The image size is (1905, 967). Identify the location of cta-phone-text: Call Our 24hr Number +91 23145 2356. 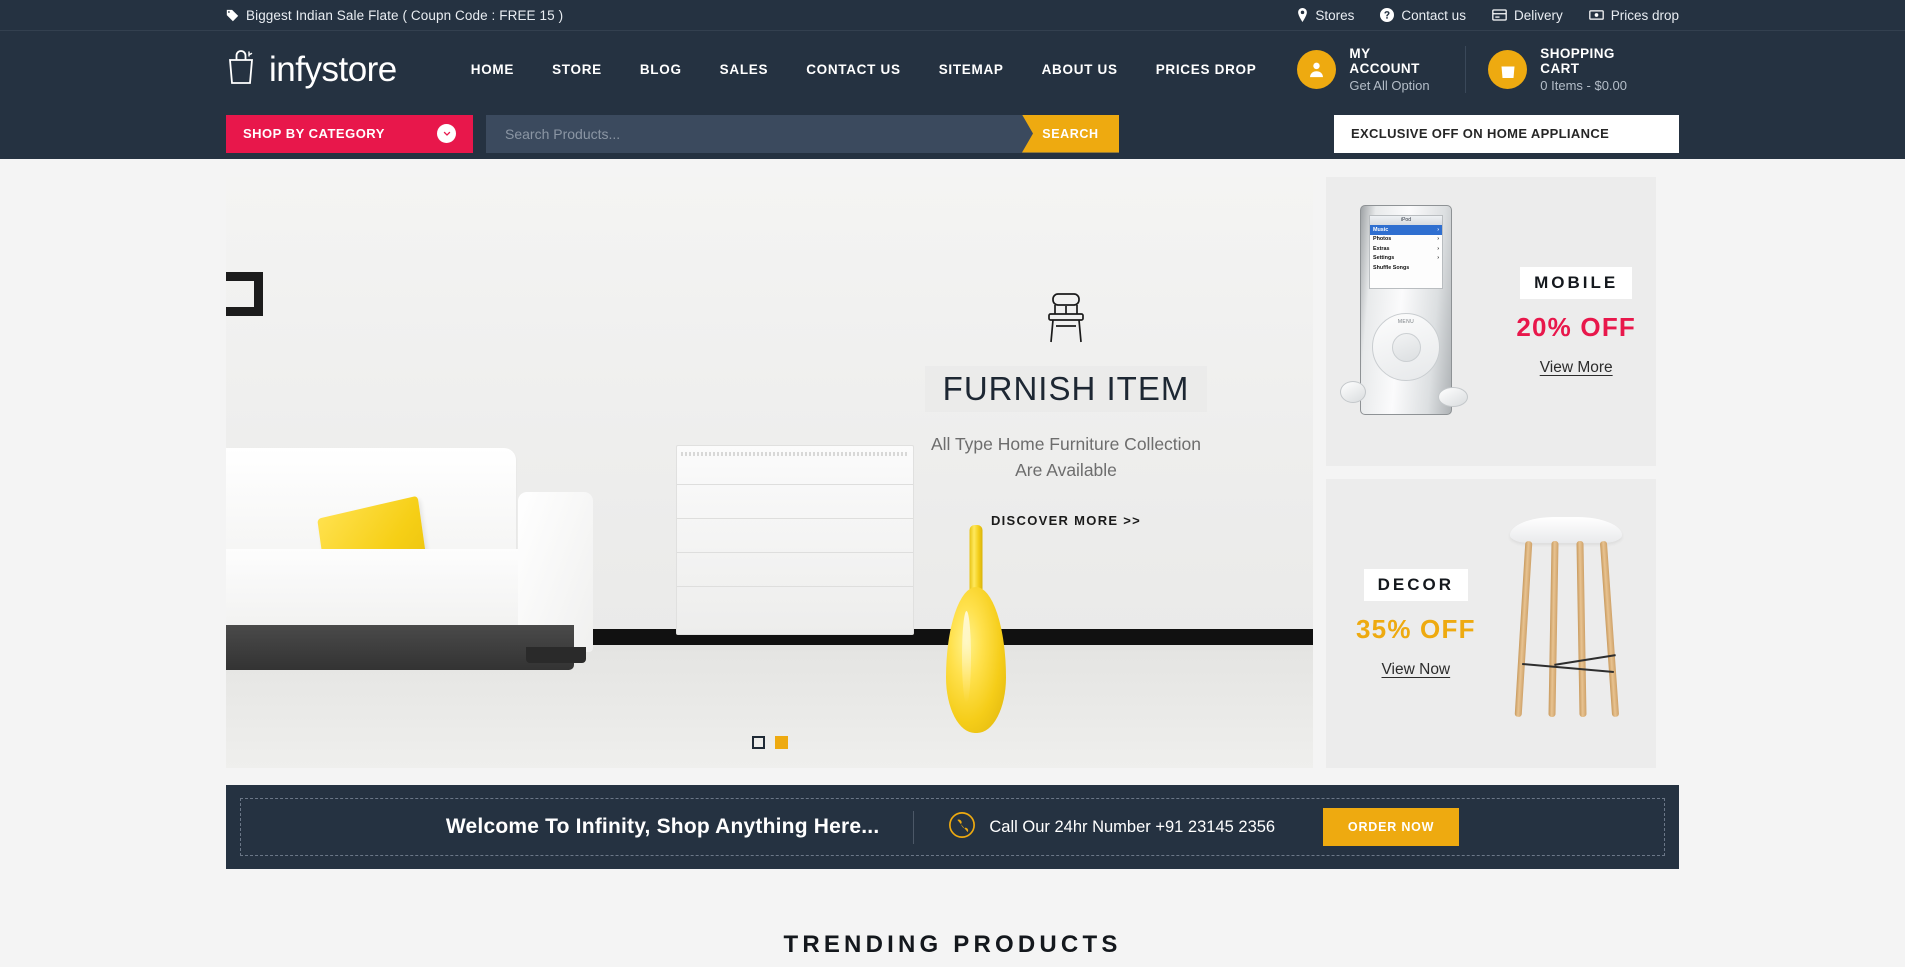
(1132, 826).